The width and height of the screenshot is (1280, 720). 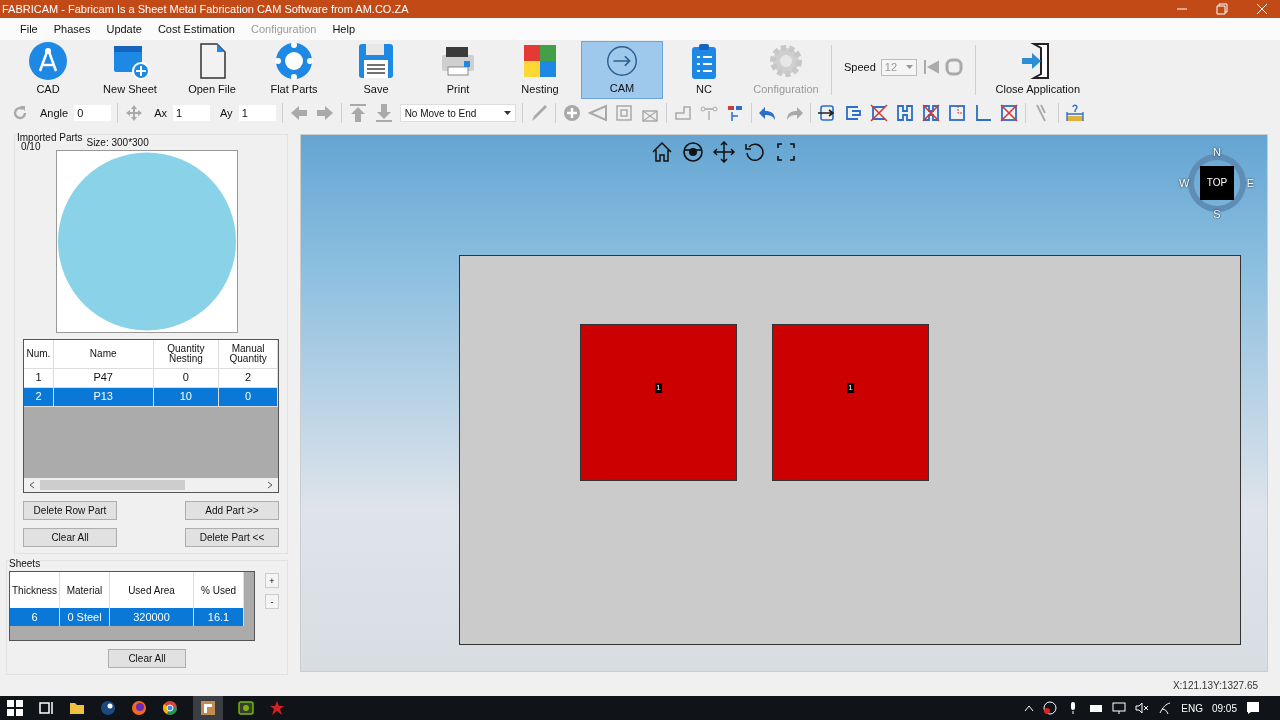 What do you see at coordinates (212, 70) in the screenshot?
I see `toolbar-button: Open File` at bounding box center [212, 70].